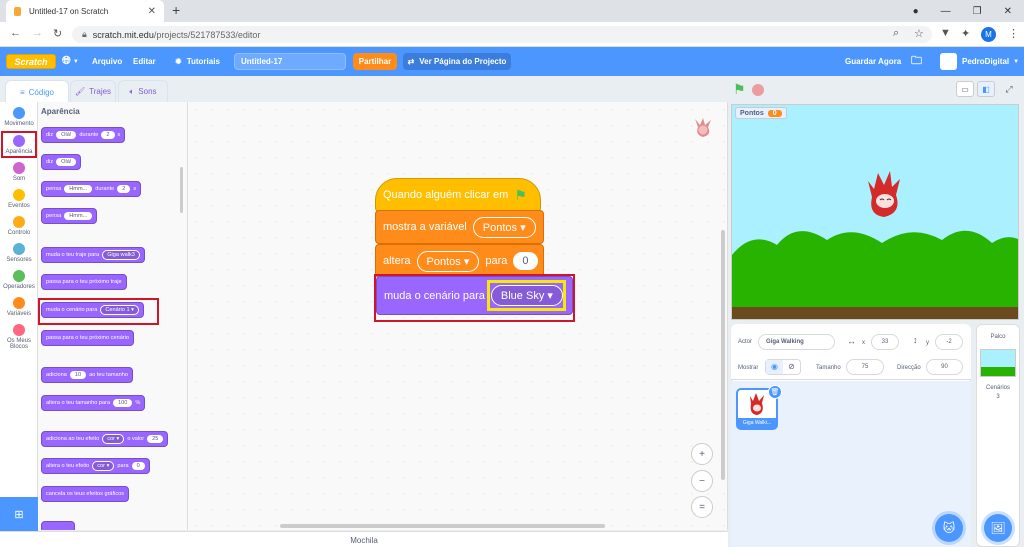 This screenshot has width=1024, height=547. What do you see at coordinates (19, 337) in the screenshot?
I see `category-my-blocks: Os Meus Blocos` at bounding box center [19, 337].